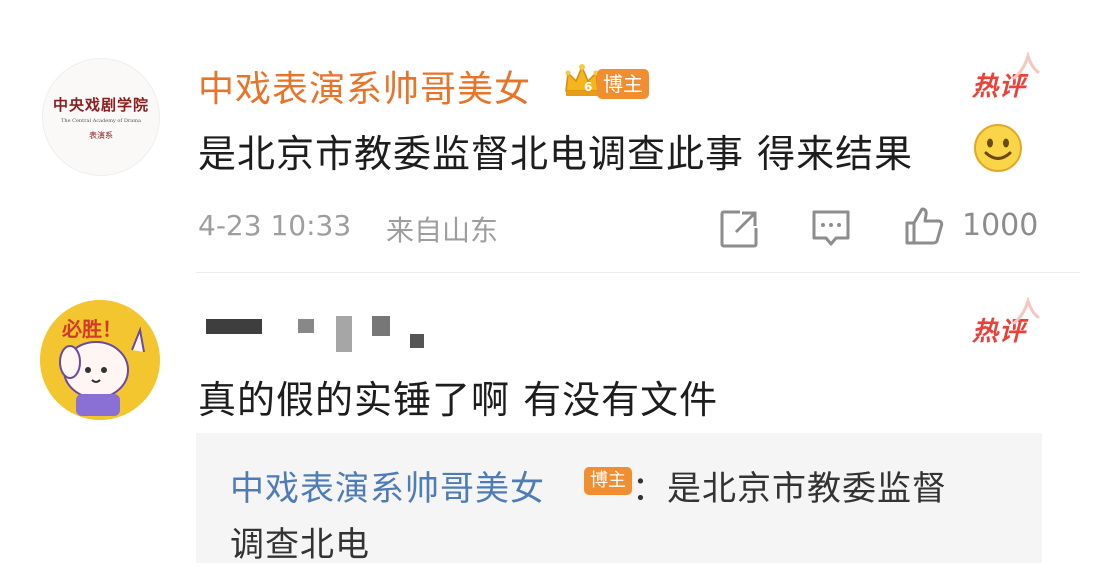 The height and width of the screenshot is (566, 1111). I want to click on svg-text: 6, so click(588, 87).